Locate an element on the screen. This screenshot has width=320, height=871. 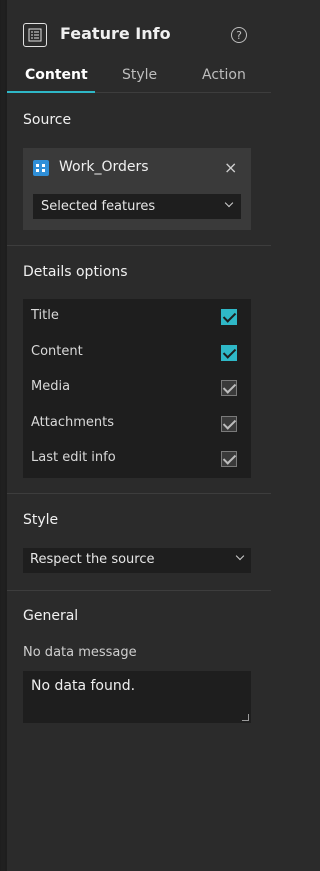
option-label: Attachments is located at coordinates (72, 422).